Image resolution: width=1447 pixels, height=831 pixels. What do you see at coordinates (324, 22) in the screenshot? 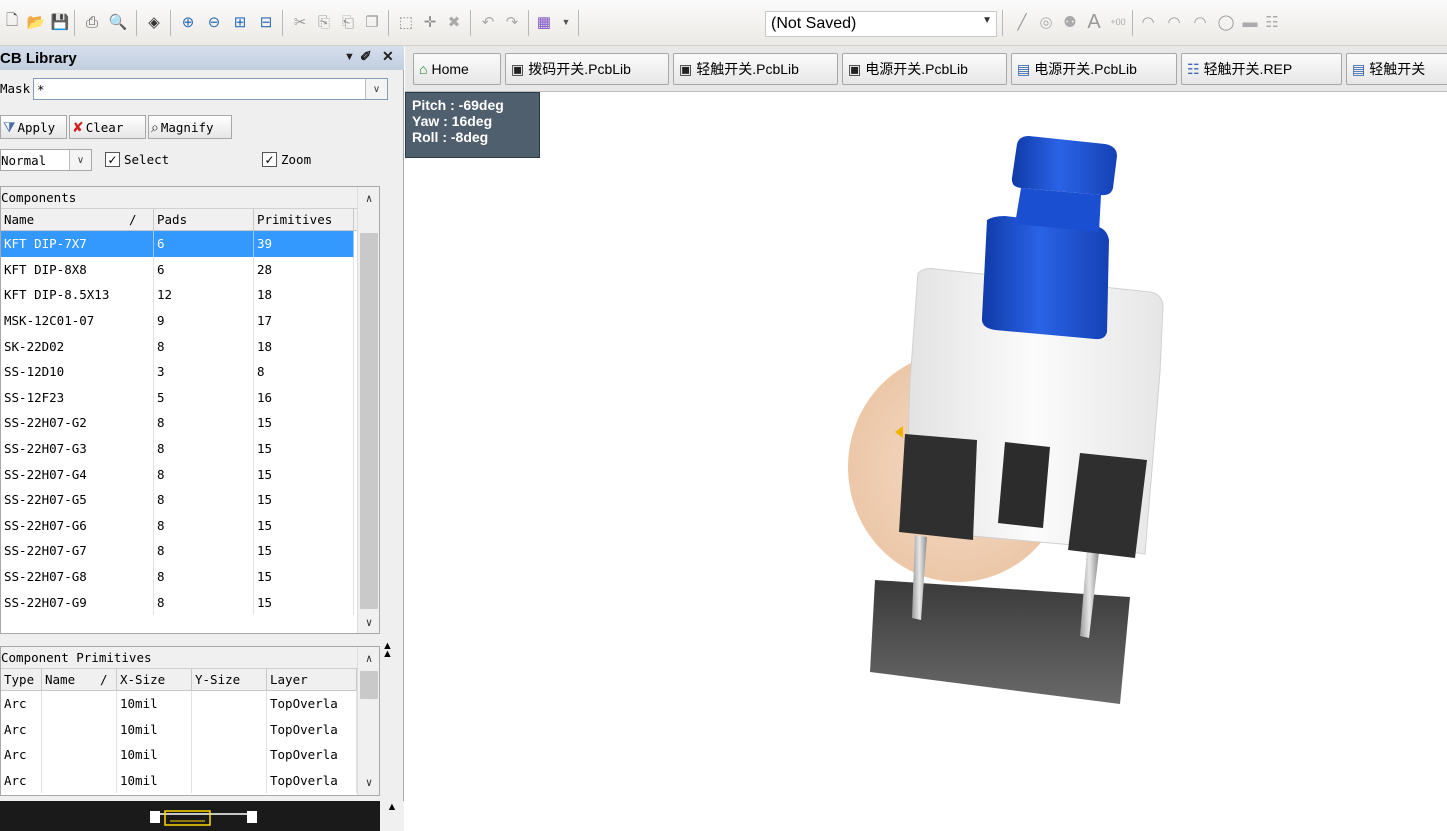
I see `copy-icon: ⎘` at bounding box center [324, 22].